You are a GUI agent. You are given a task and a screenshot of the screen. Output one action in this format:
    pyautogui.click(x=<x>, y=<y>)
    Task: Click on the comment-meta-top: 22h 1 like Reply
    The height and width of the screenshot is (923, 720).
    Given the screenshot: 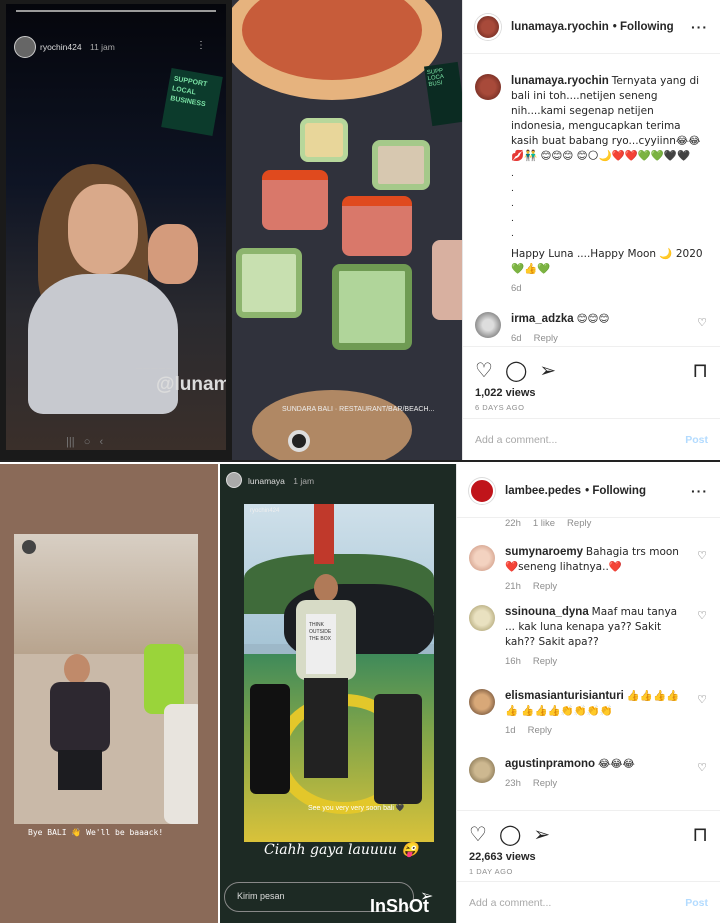 What is the action you would take?
    pyautogui.click(x=588, y=523)
    